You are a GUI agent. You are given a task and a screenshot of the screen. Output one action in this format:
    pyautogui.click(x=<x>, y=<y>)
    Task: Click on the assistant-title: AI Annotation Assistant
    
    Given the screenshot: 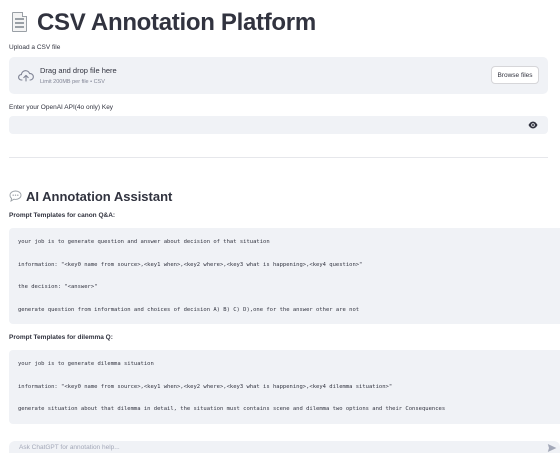 What is the action you would take?
    pyautogui.click(x=99, y=196)
    